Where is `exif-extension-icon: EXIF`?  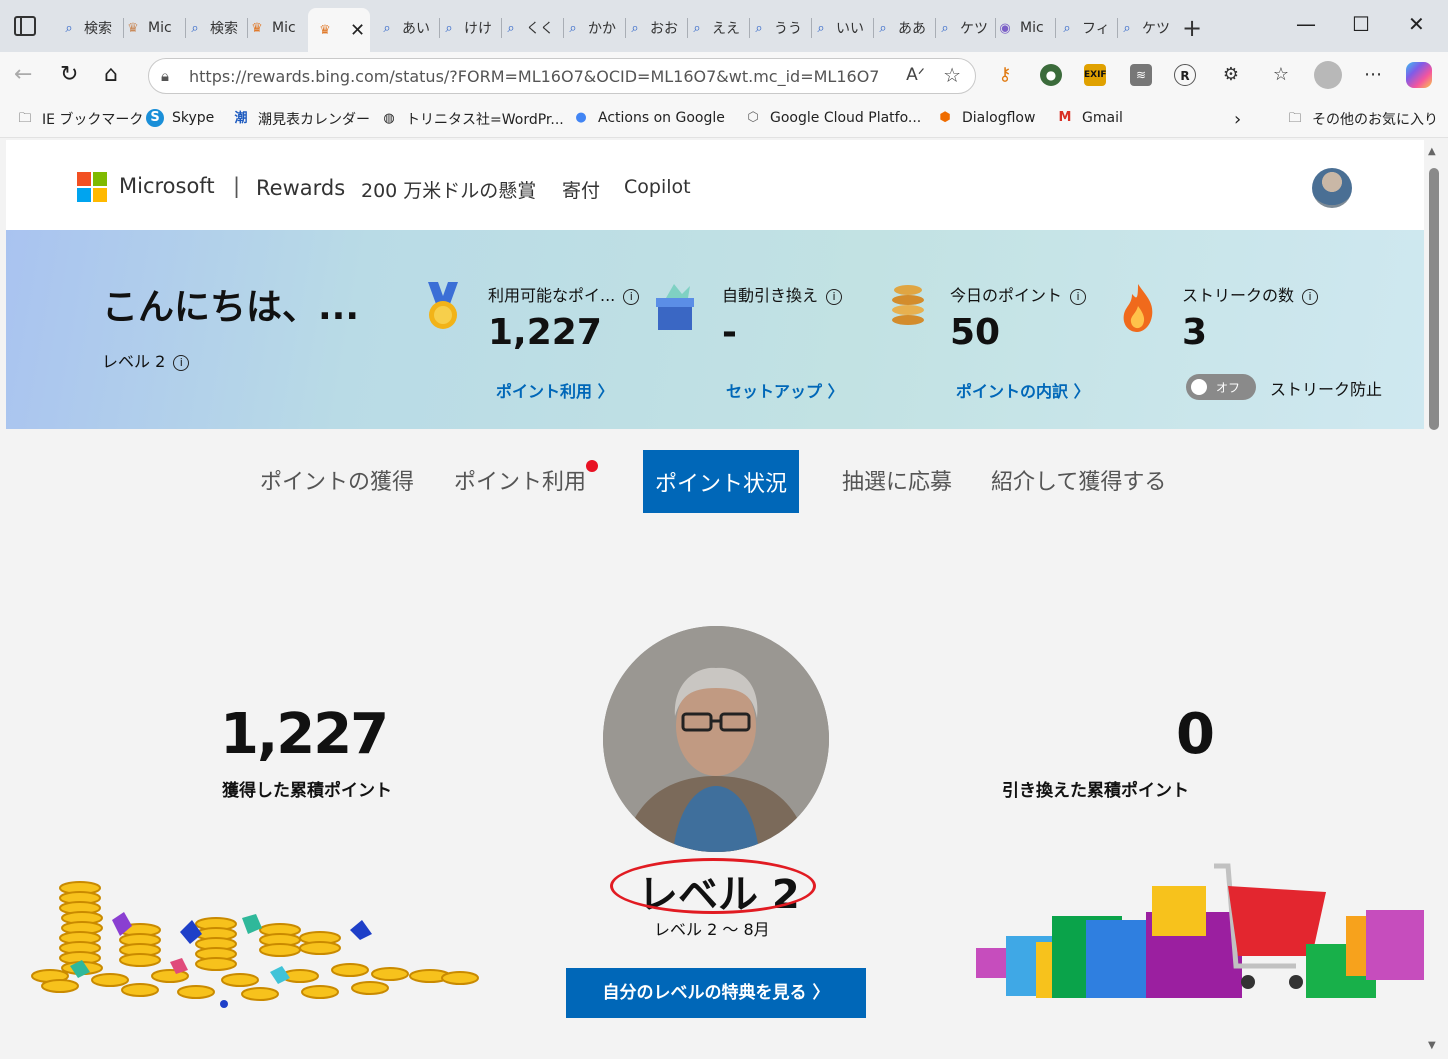
exif-extension-icon: EXIF is located at coordinates (1095, 75).